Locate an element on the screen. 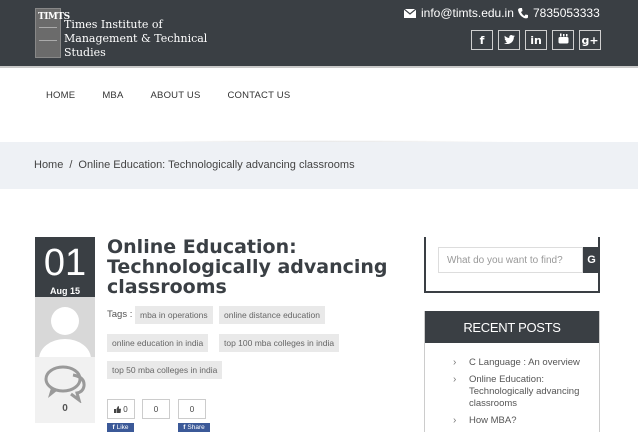  youtube-link is located at coordinates (563, 40).